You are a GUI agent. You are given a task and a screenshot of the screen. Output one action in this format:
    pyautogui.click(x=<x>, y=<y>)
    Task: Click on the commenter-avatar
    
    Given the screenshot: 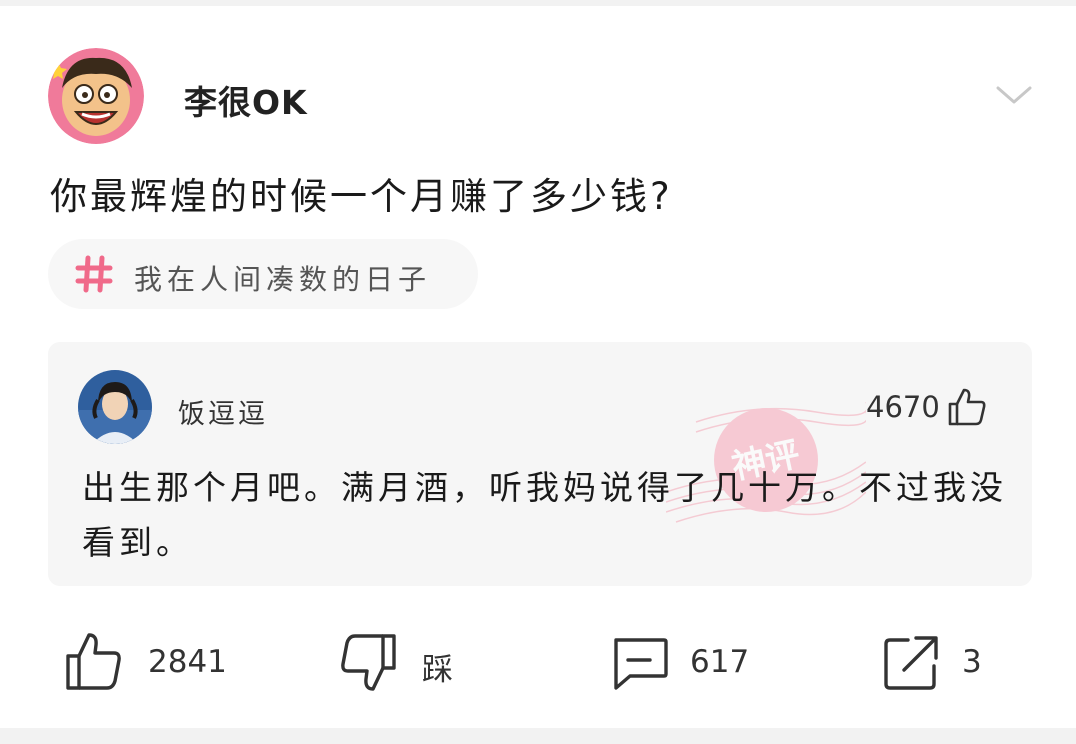 What is the action you would take?
    pyautogui.click(x=115, y=407)
    